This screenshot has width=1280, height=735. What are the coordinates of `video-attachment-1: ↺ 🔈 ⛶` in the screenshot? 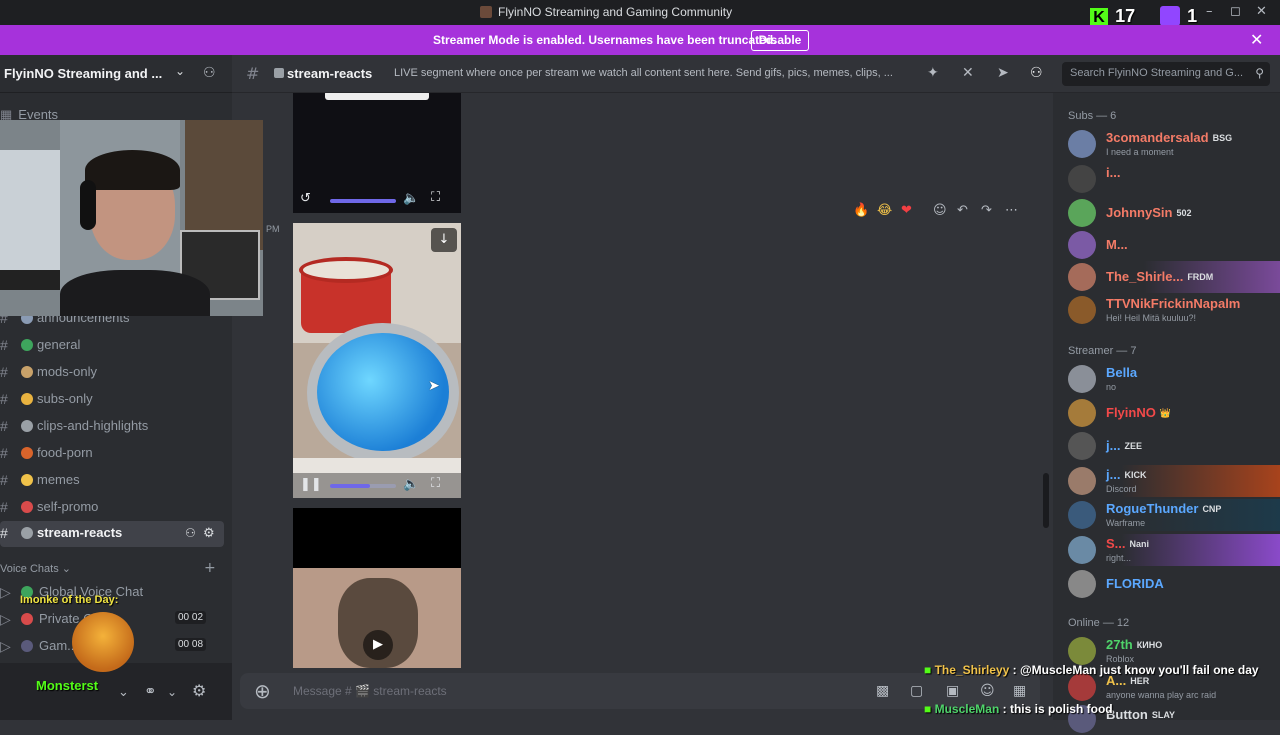 It's located at (377, 153).